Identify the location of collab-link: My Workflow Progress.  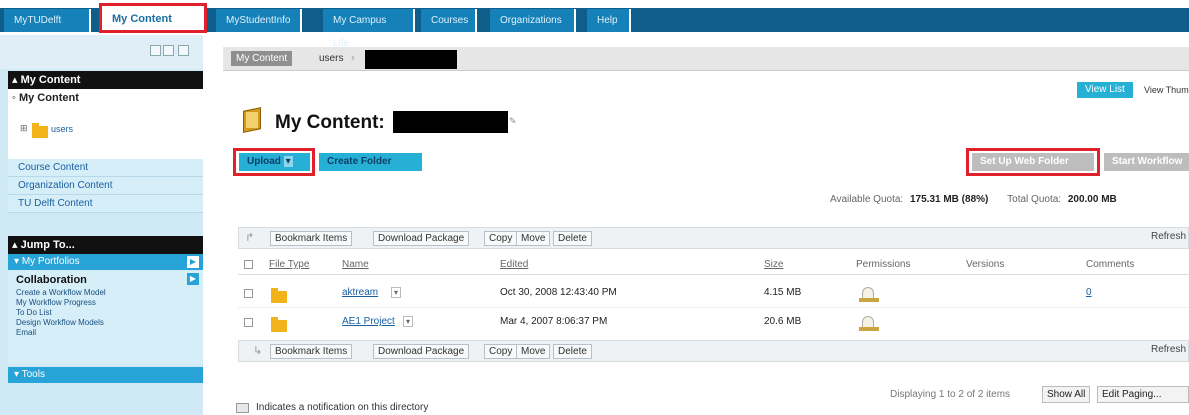
(105, 303).